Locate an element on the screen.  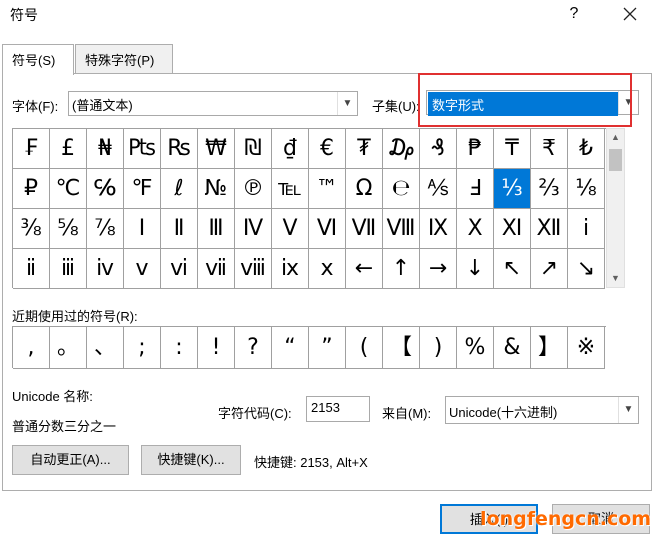
symbol-cell: Ⅶ is located at coordinates (364, 229).